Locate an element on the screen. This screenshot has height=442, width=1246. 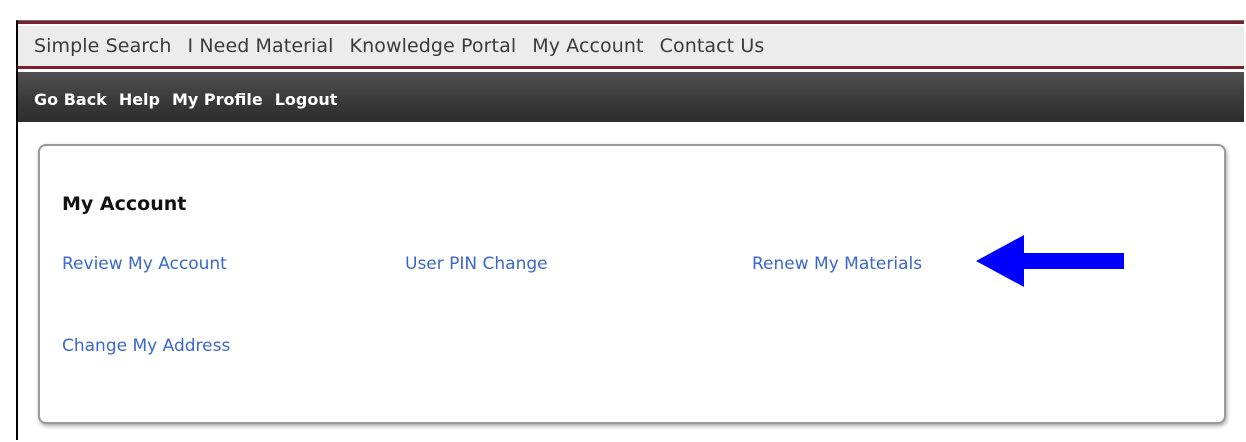
nav-simple-search: Simple Search is located at coordinates (103, 46).